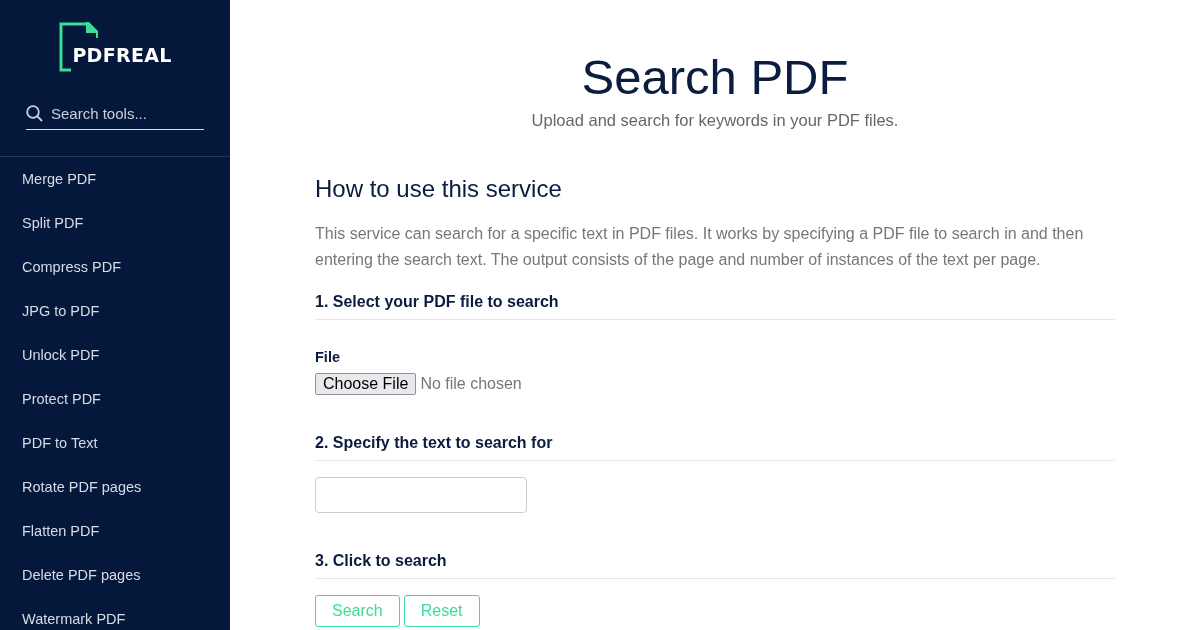 This screenshot has width=1200, height=630. I want to click on step-heading: 3. Click to search, so click(715, 565).